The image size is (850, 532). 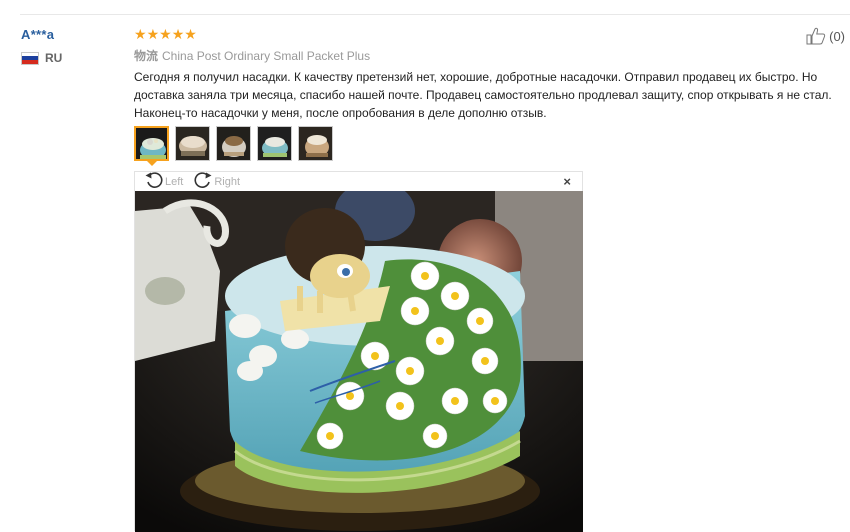 I want to click on country-code: RU, so click(x=54, y=58).